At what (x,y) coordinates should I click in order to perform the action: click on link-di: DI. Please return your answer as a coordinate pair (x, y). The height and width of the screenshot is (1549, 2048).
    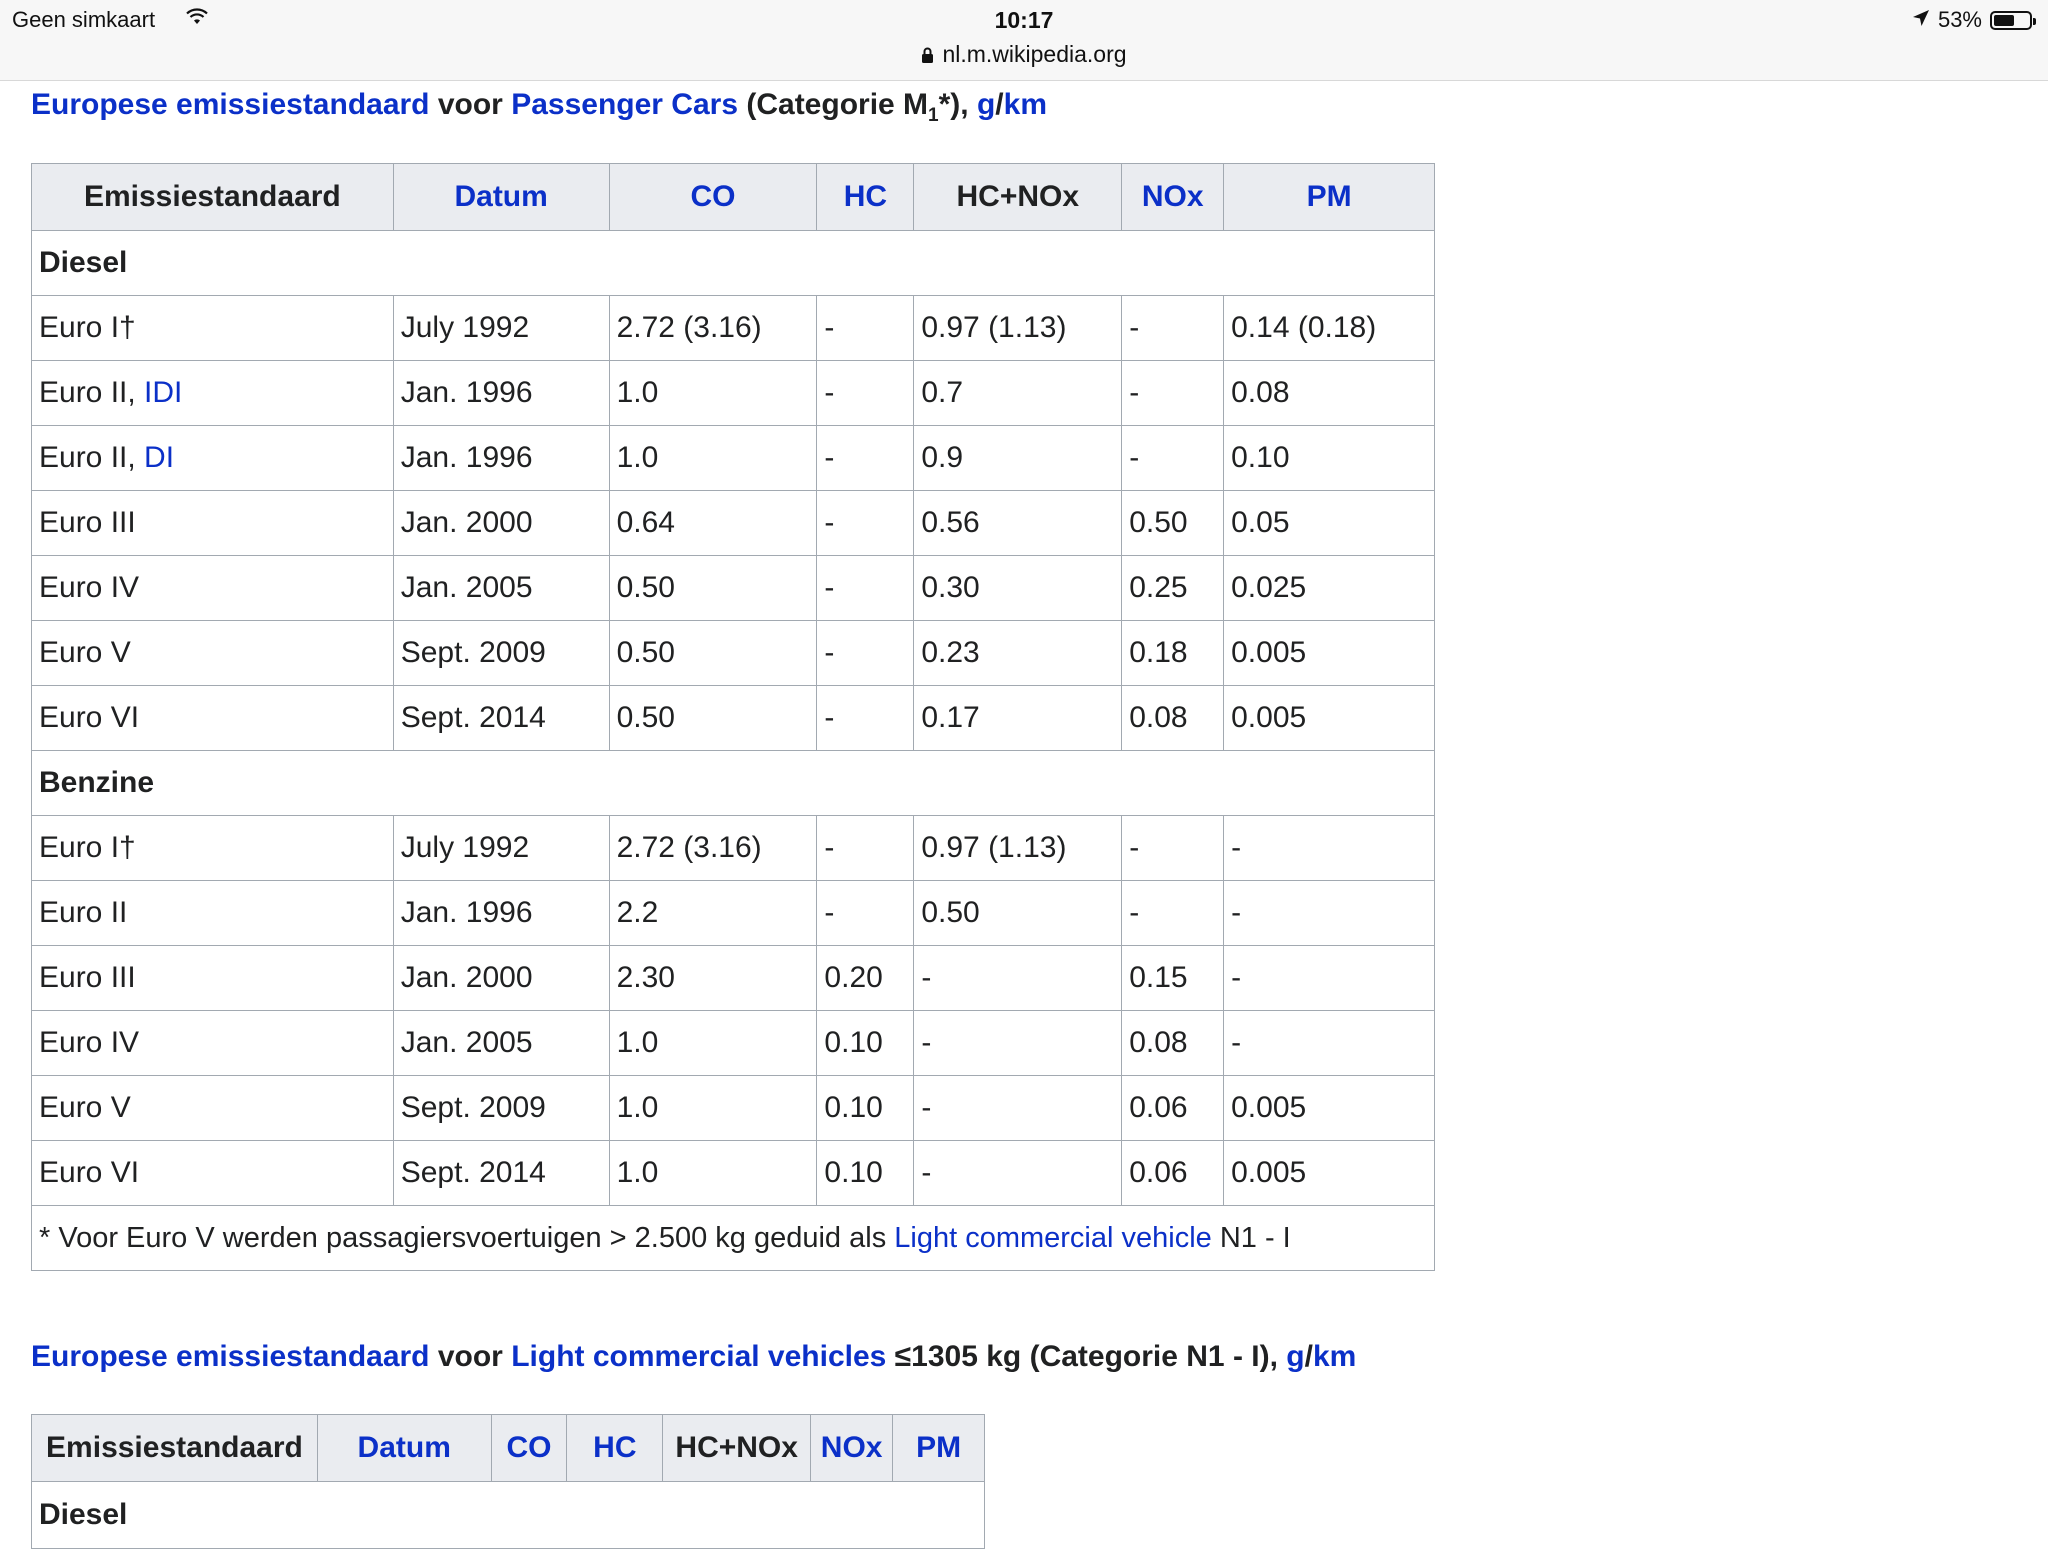
    Looking at the image, I should click on (159, 457).